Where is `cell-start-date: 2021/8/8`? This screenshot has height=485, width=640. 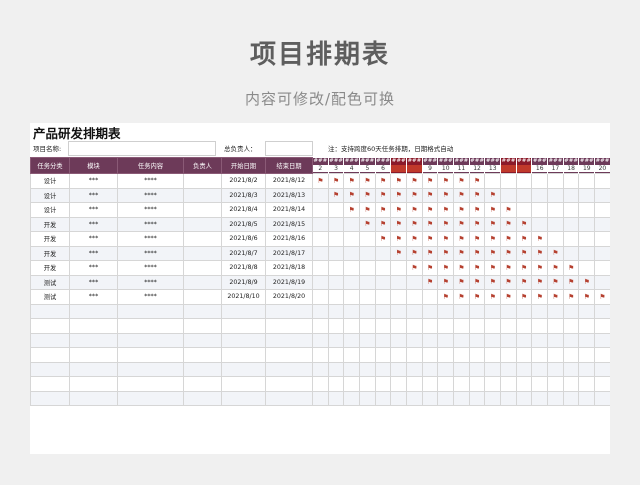 cell-start-date: 2021/8/8 is located at coordinates (243, 268).